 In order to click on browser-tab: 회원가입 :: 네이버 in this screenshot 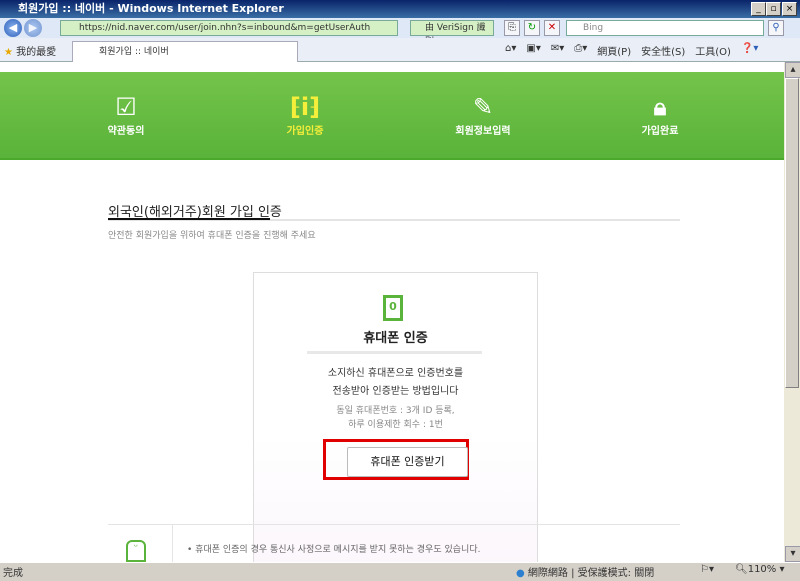, I will do `click(185, 51)`.